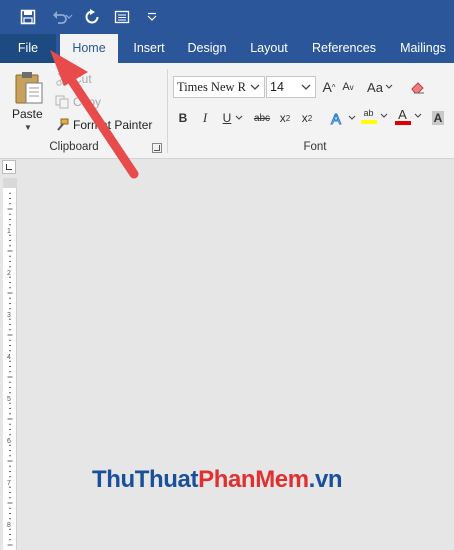 The width and height of the screenshot is (454, 550). Describe the element at coordinates (342, 118) in the screenshot. I see `text-effects-button: A` at that location.